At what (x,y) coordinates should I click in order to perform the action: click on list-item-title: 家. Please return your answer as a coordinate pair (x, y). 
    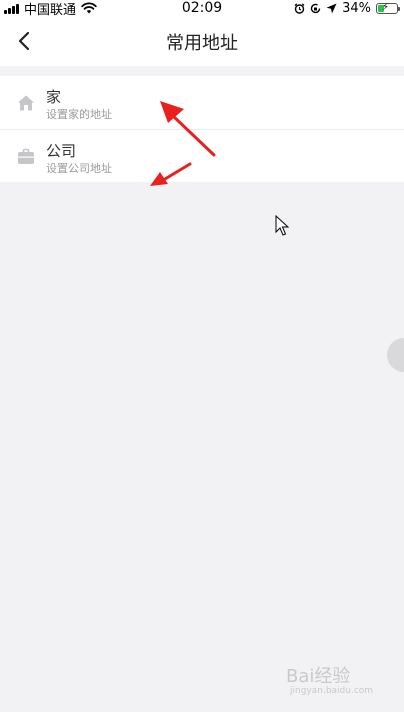
    Looking at the image, I should click on (54, 97).